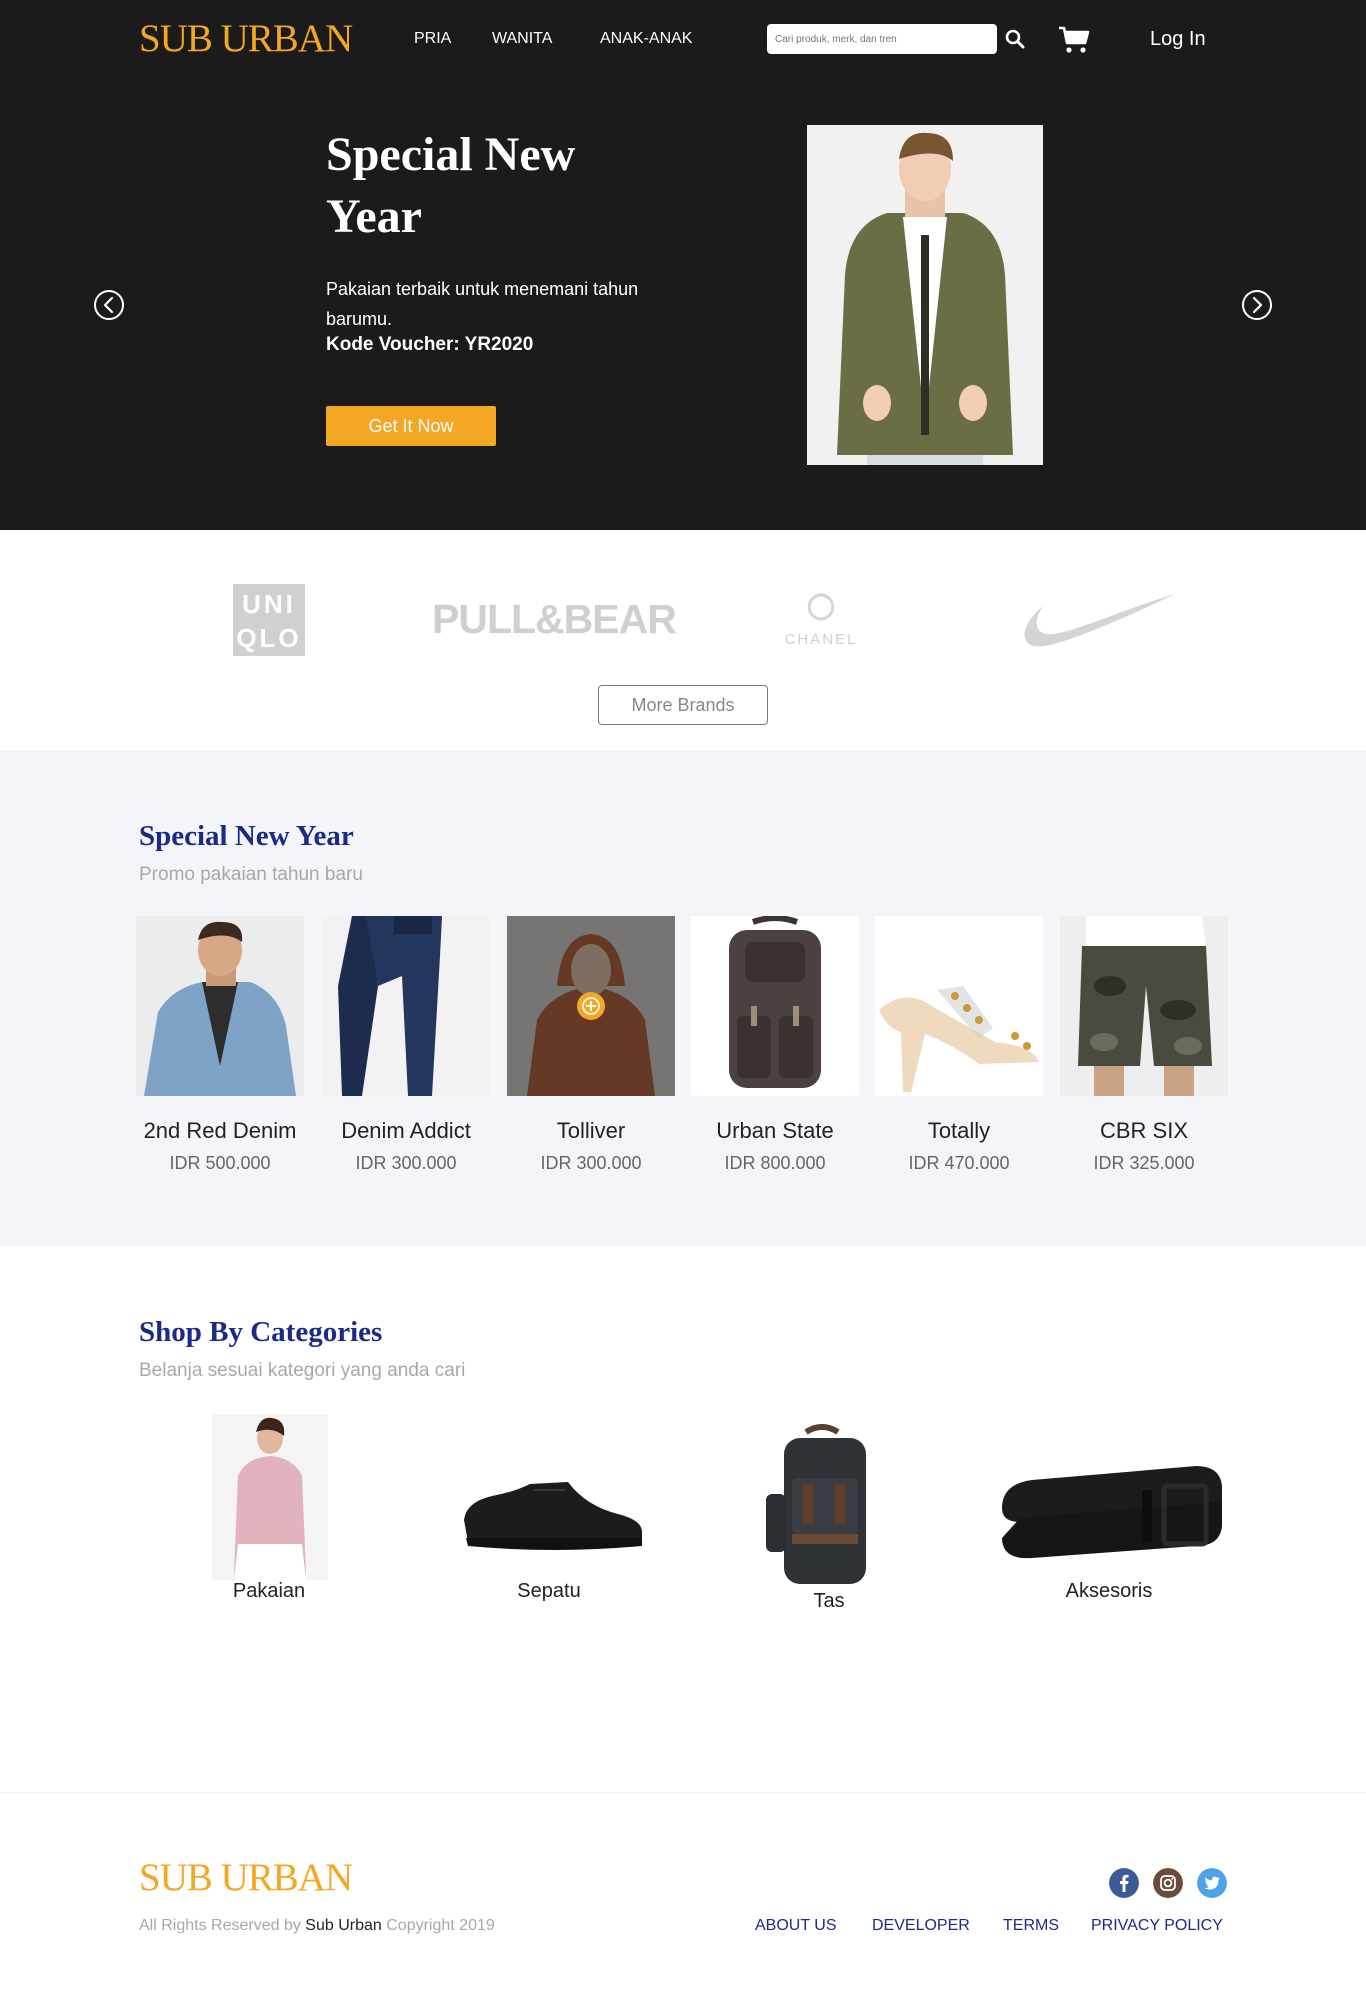  Describe the element at coordinates (821, 639) in the screenshot. I see `brand-chanel-text: CHANEL` at that location.